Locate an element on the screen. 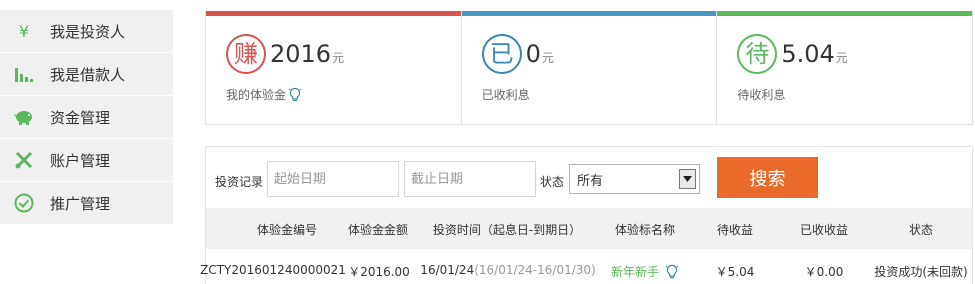  card-label: 我的体验金 is located at coordinates (264, 94).